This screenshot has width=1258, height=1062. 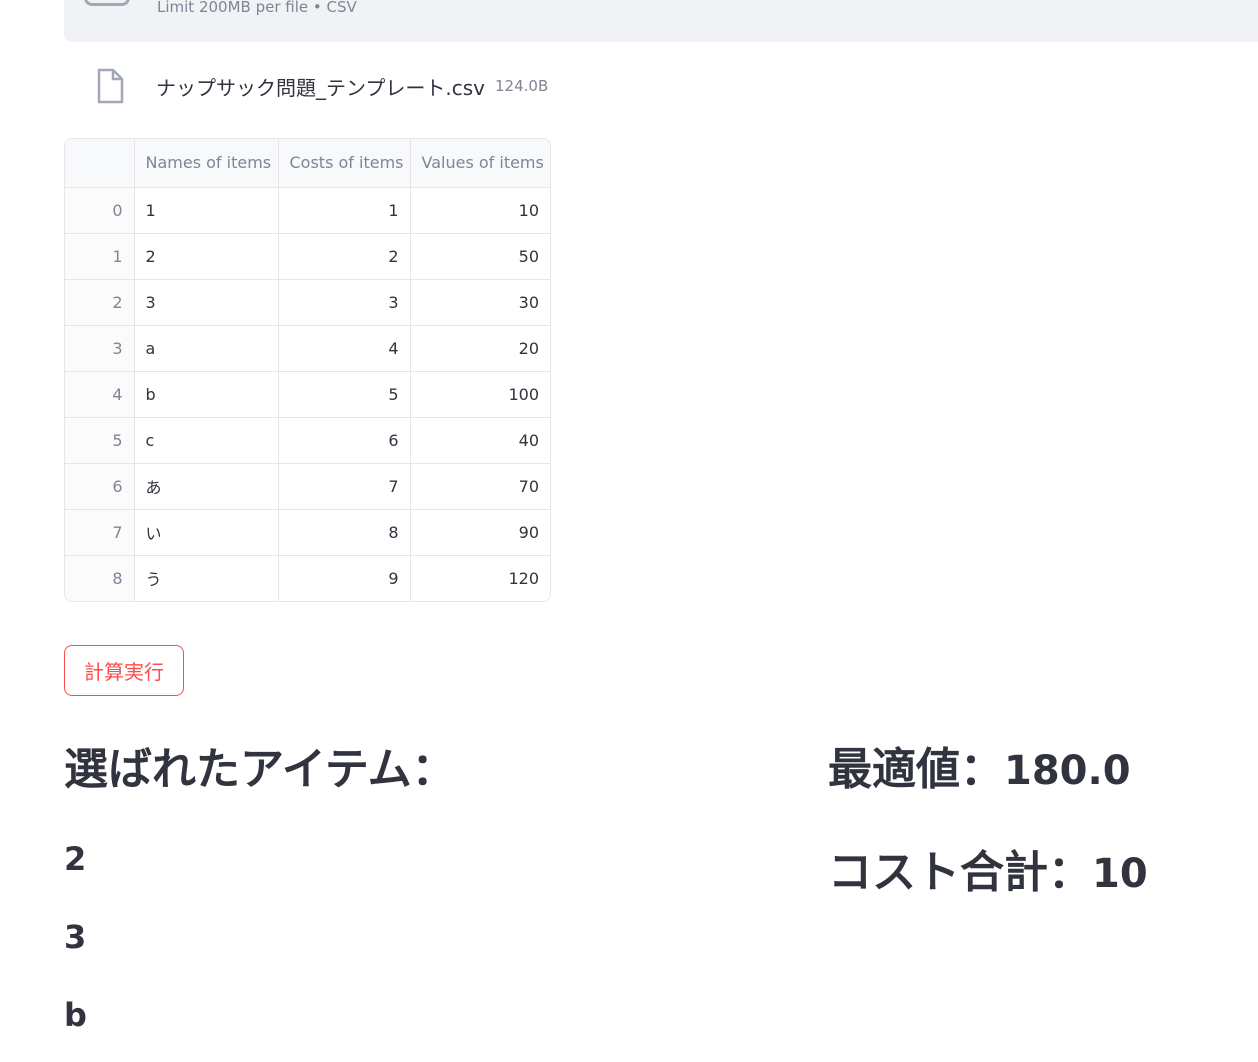 I want to click on cell-value: 70, so click(x=480, y=486).